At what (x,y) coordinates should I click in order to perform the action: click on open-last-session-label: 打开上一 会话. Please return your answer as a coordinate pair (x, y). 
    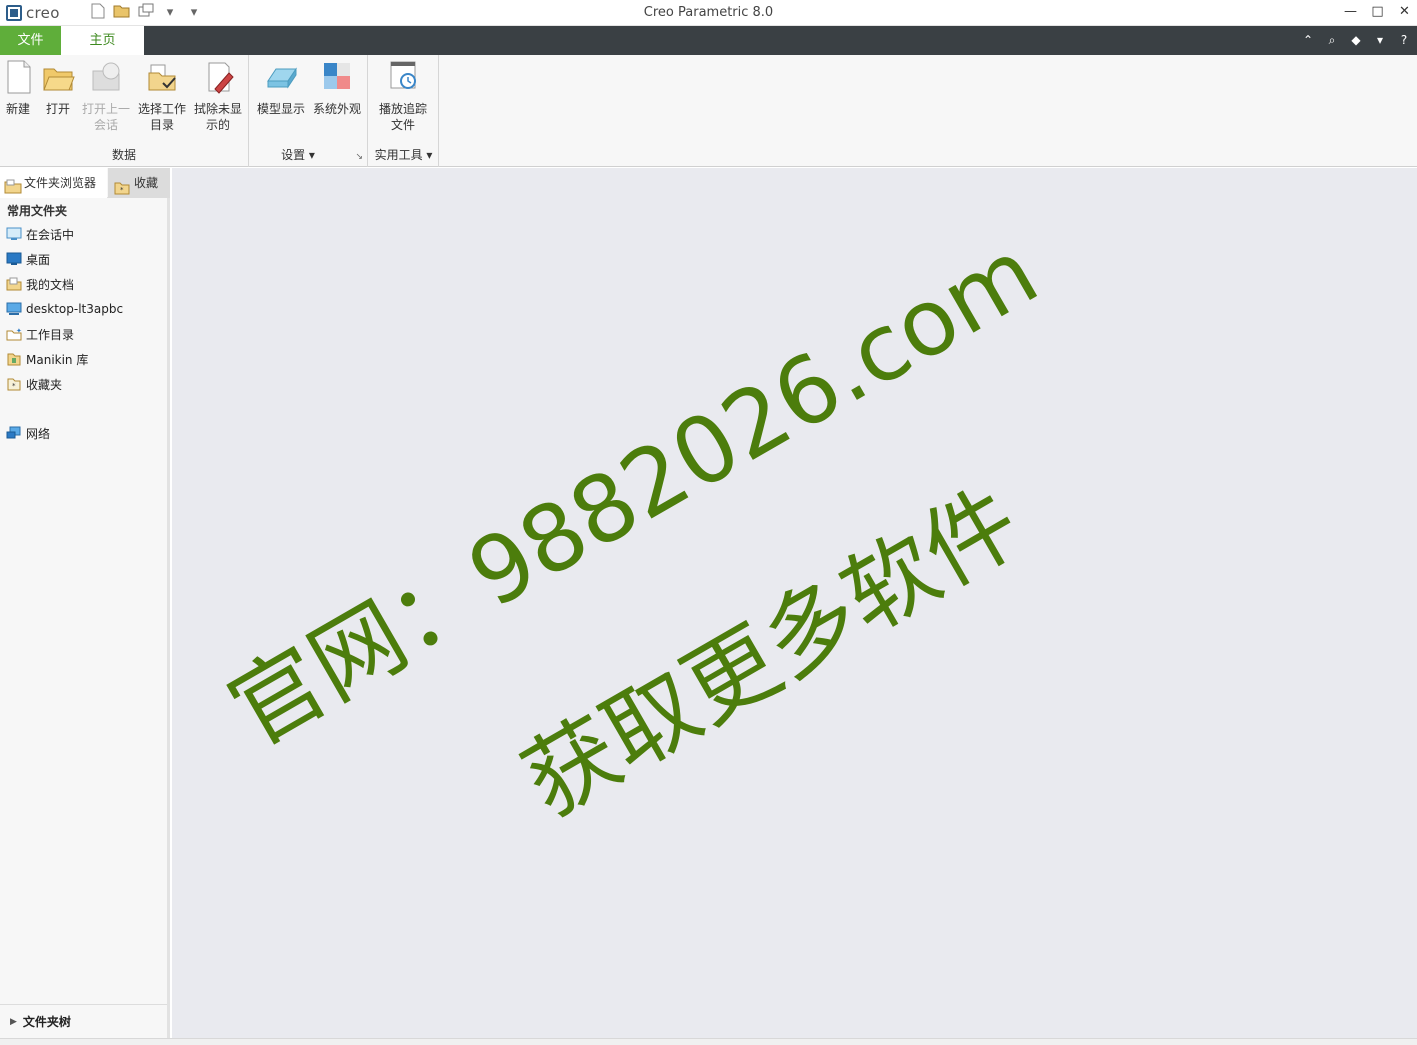
    Looking at the image, I should click on (105, 117).